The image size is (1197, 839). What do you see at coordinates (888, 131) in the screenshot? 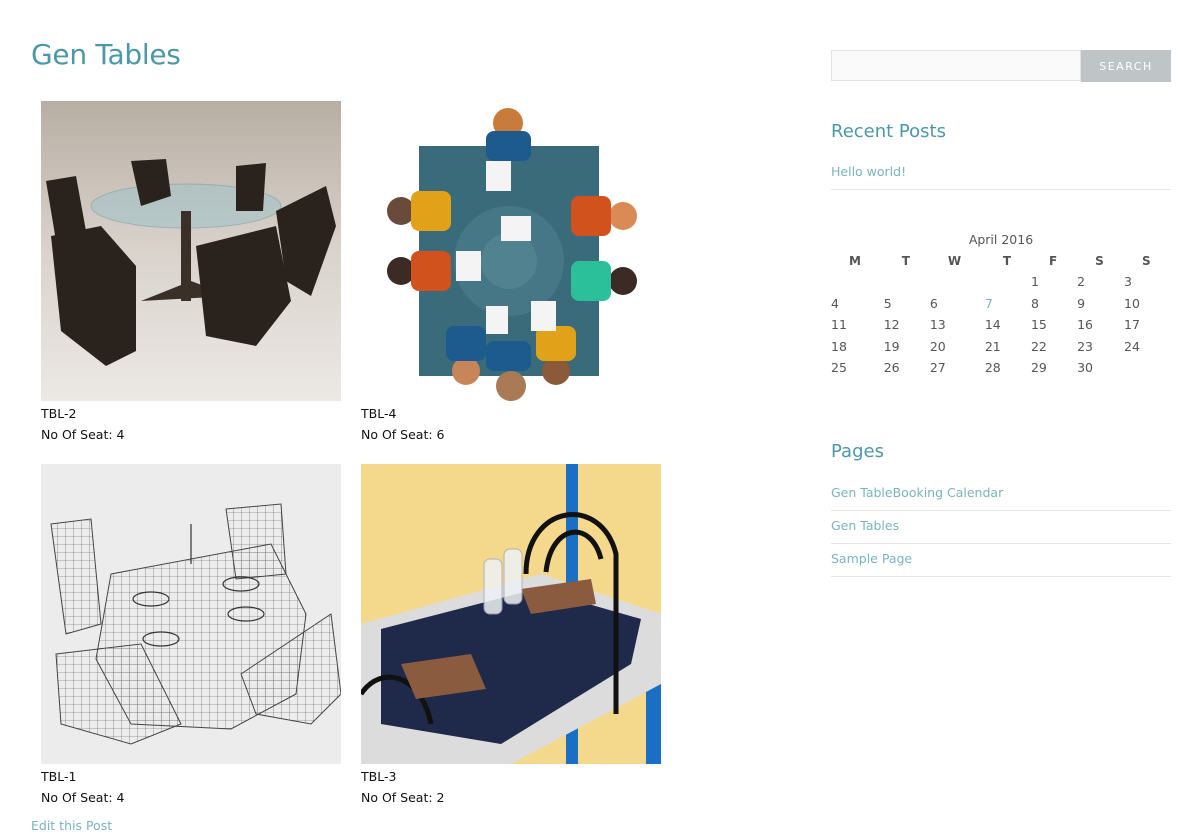
I see `recent-posts-title: Recent Posts` at bounding box center [888, 131].